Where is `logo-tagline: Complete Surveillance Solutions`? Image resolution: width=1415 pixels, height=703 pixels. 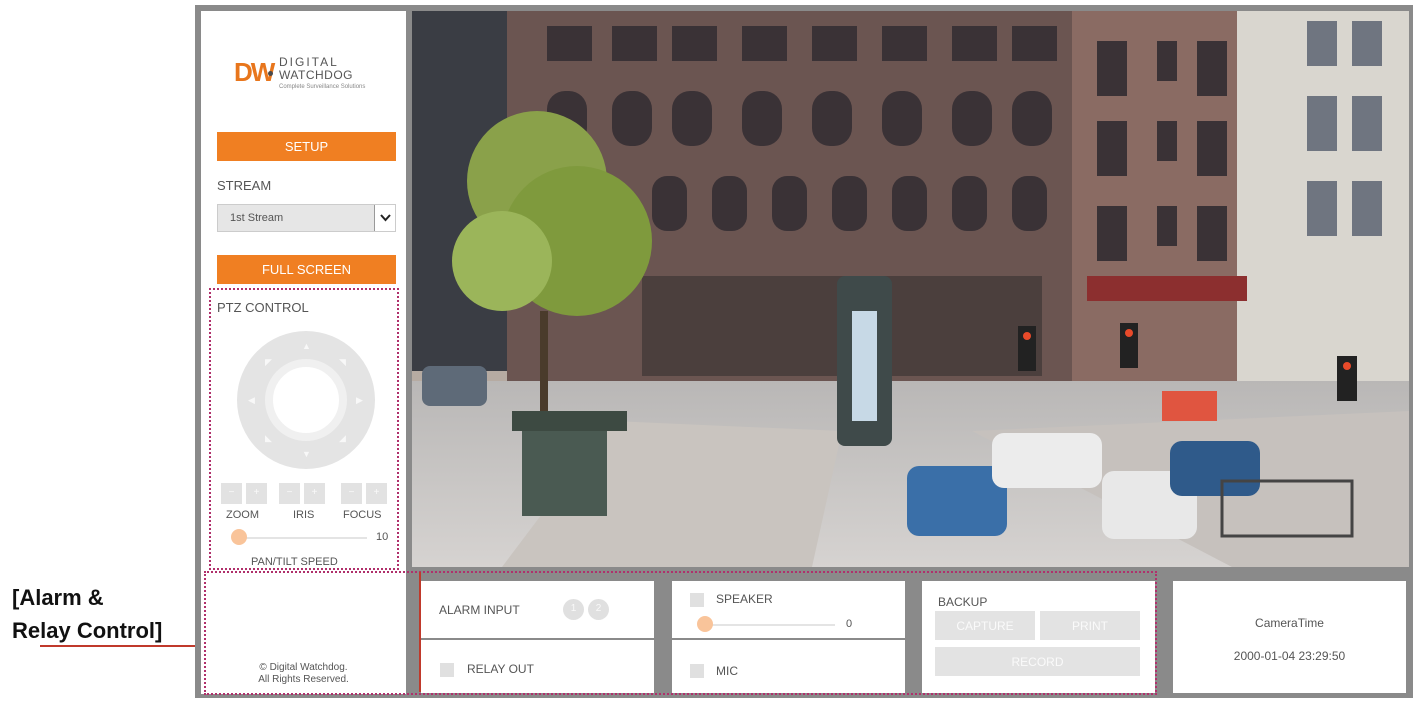
logo-tagline: Complete Surveillance Solutions is located at coordinates (322, 87).